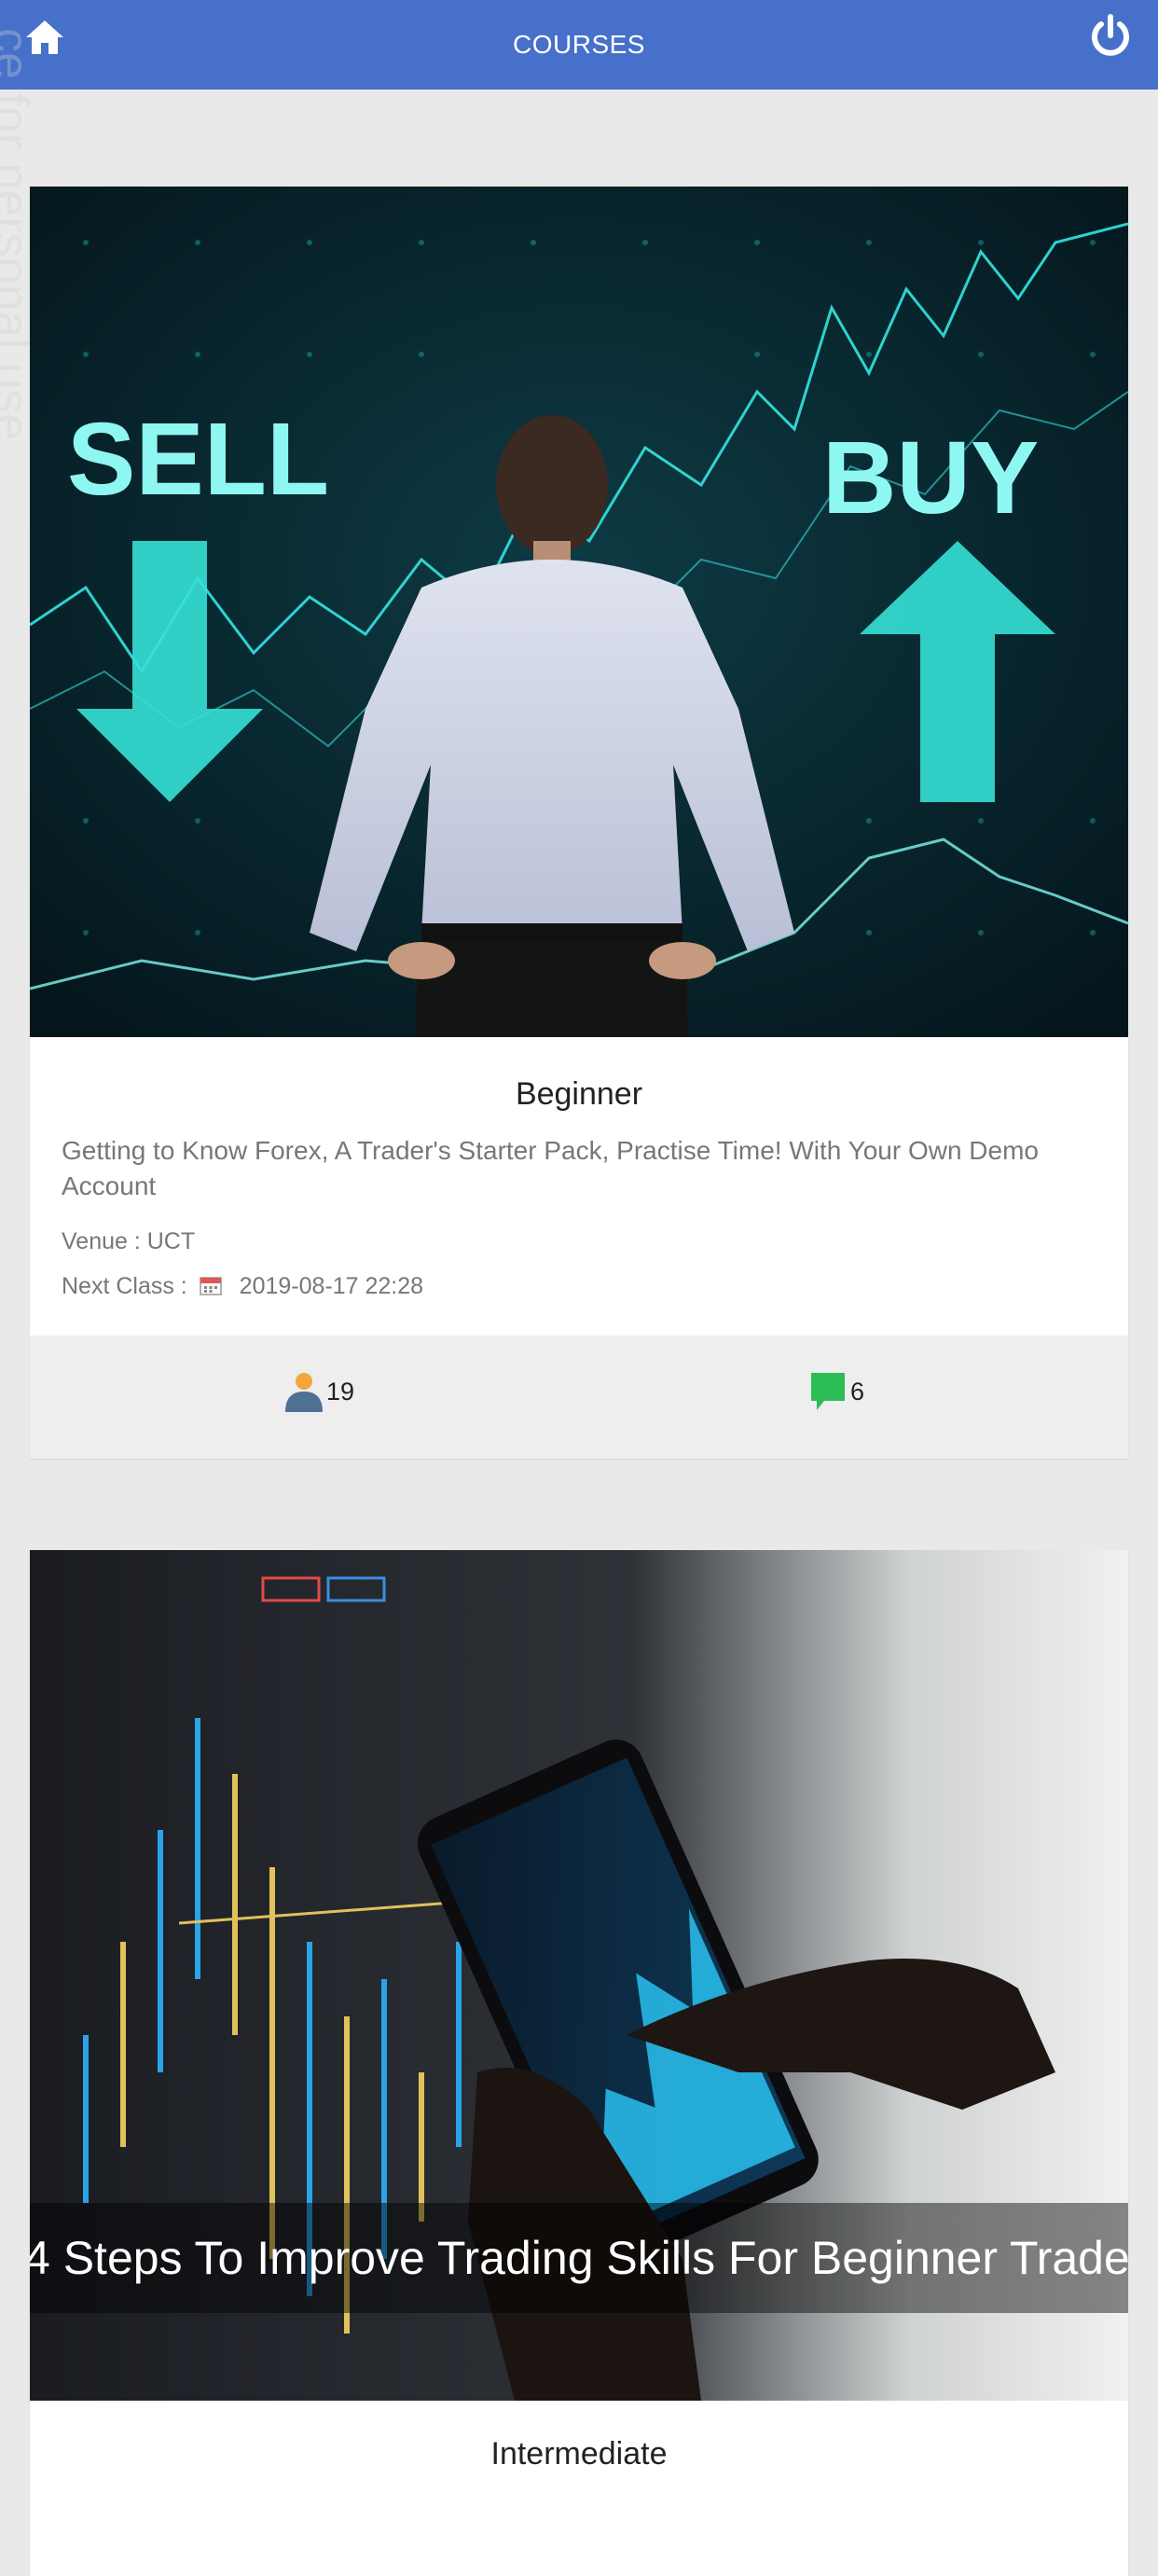 The height and width of the screenshot is (2576, 1158). Describe the element at coordinates (304, 1392) in the screenshot. I see `person-icon` at that location.